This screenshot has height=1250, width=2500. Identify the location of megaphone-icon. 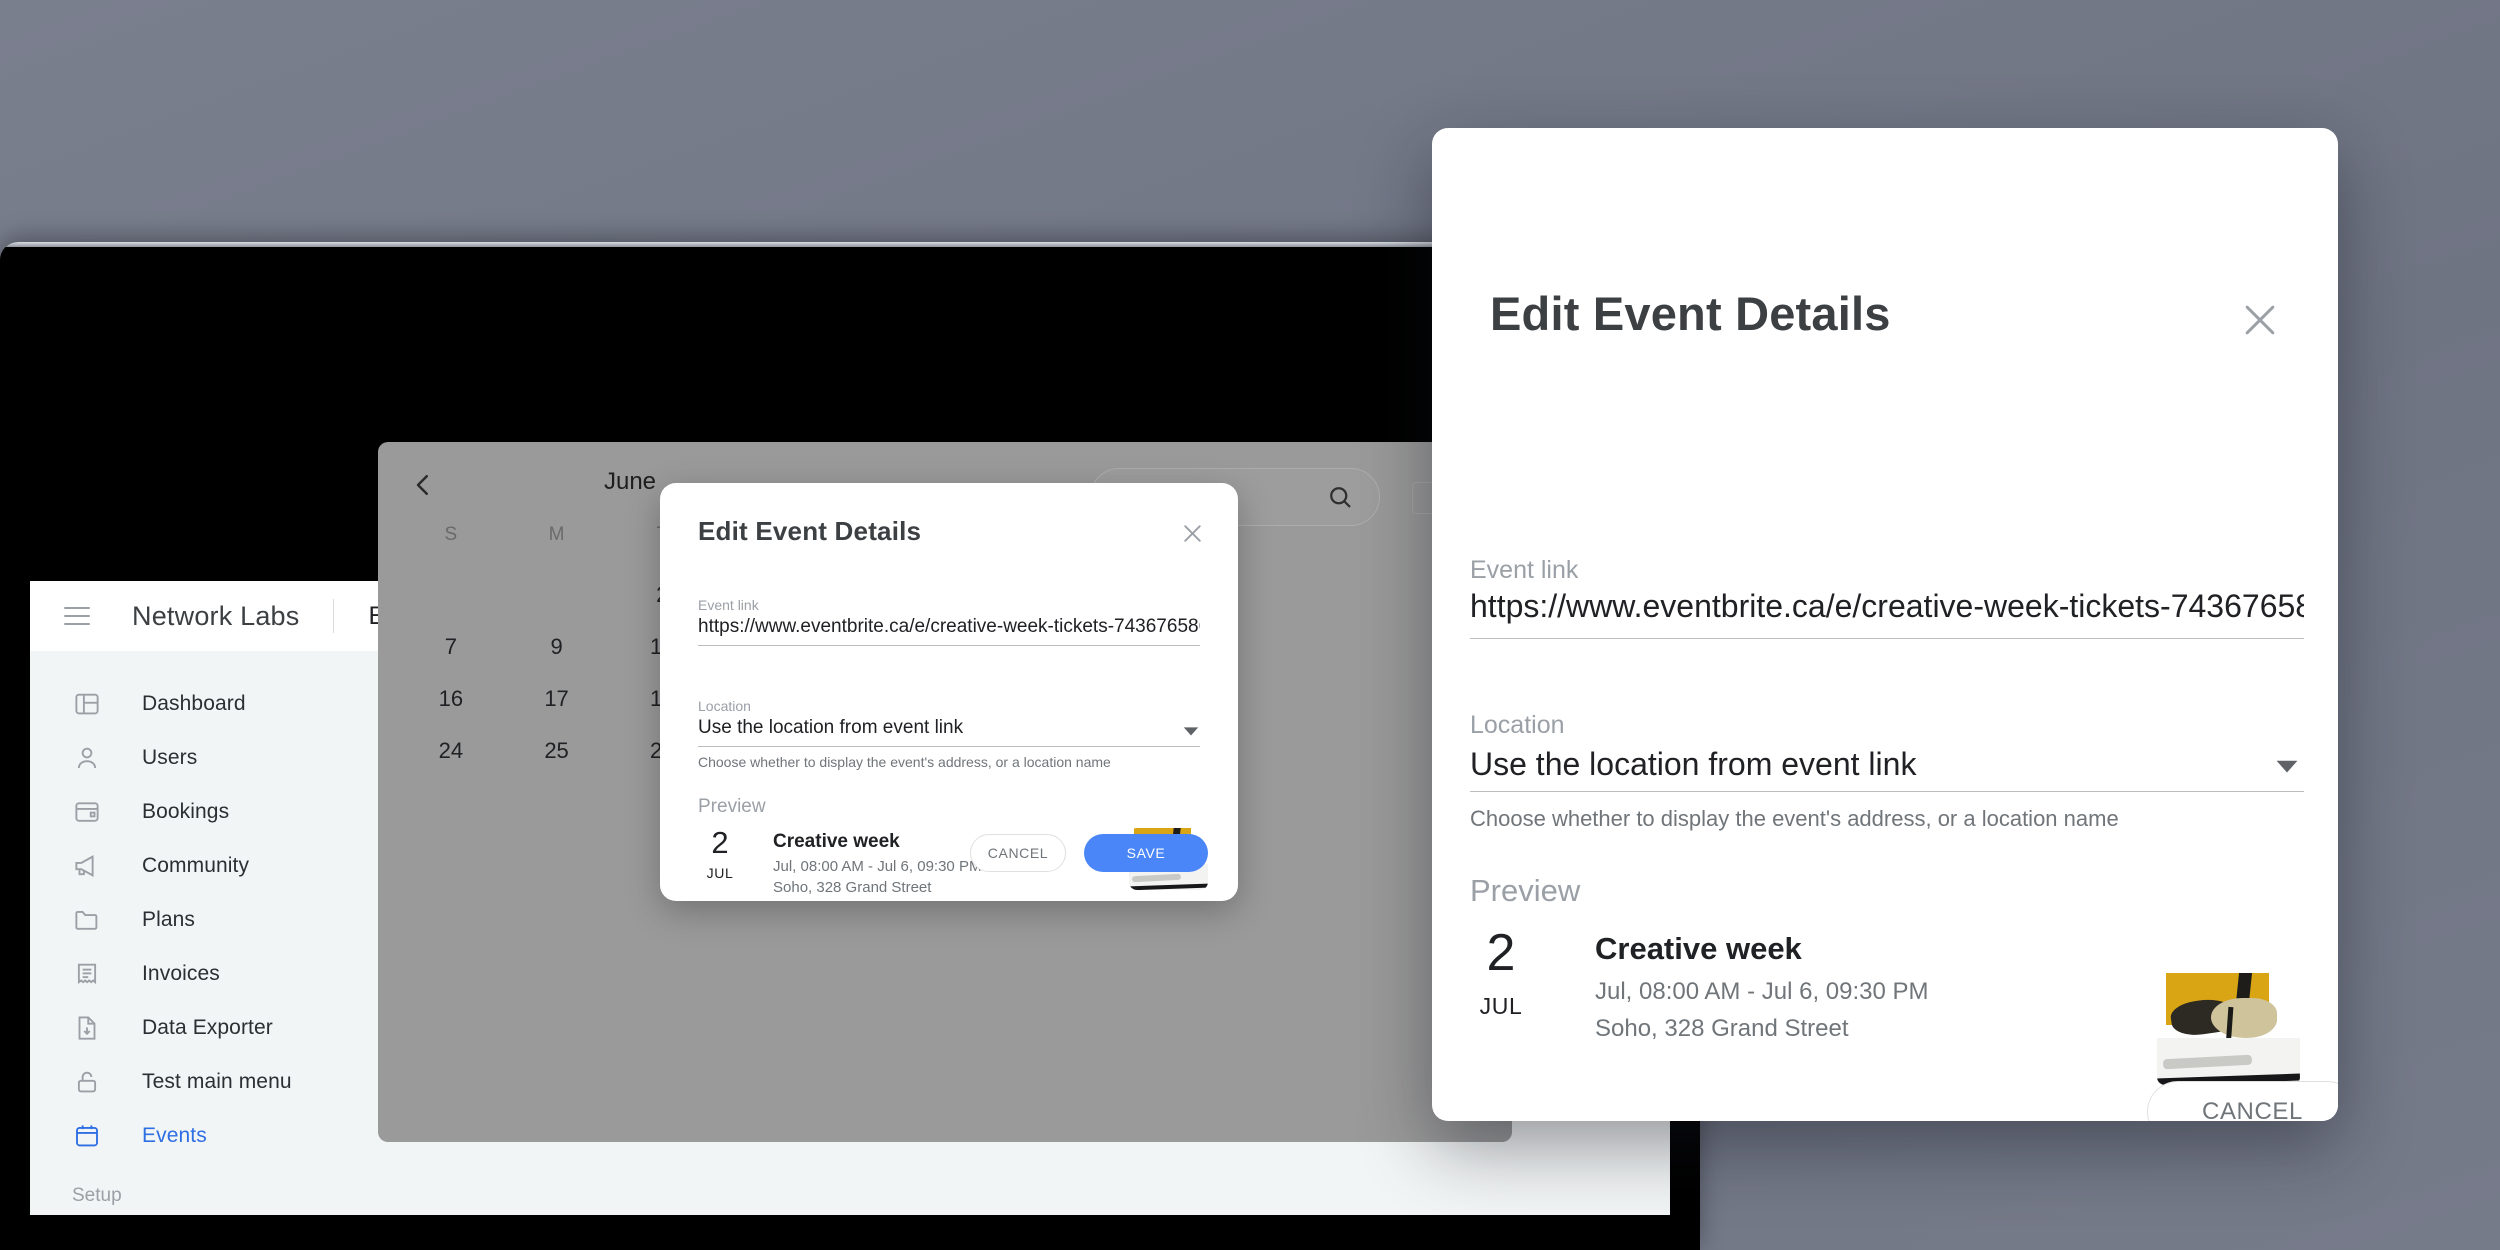
(87, 866).